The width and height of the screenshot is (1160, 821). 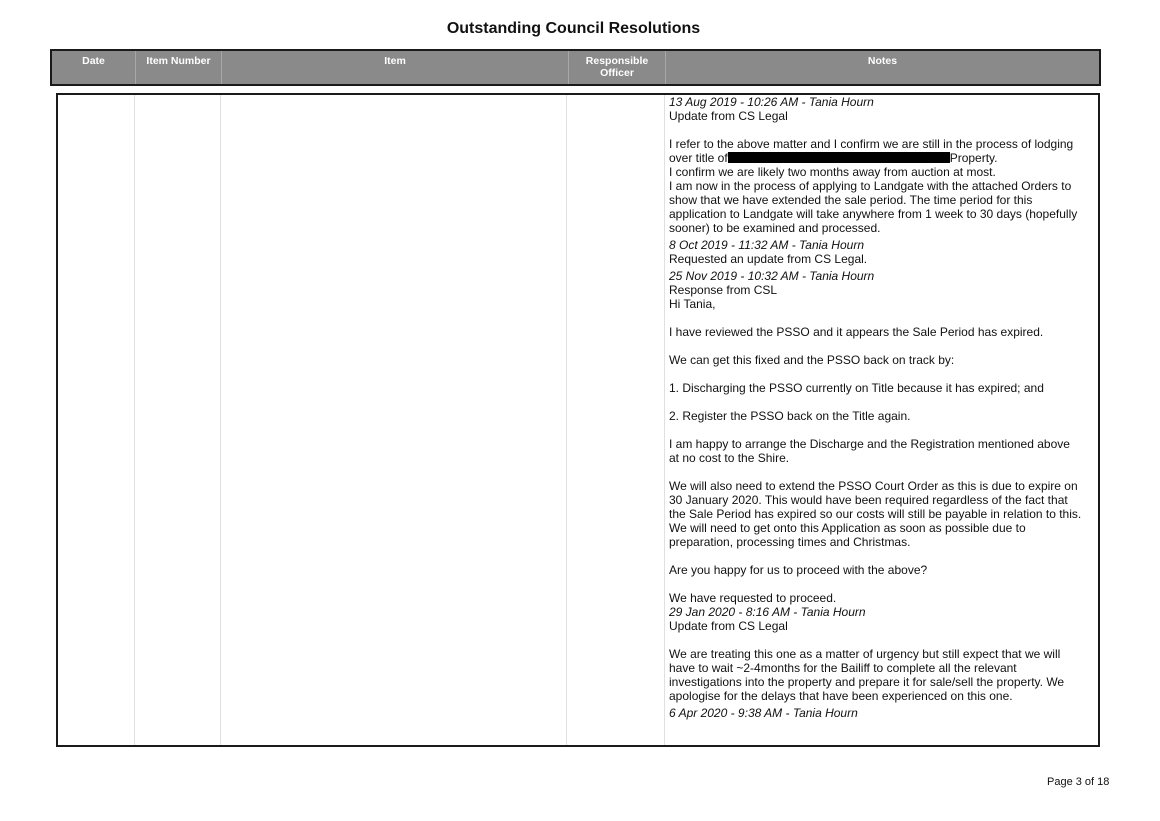 I want to click on note-line-redacted: over title of Property., so click(x=883, y=158).